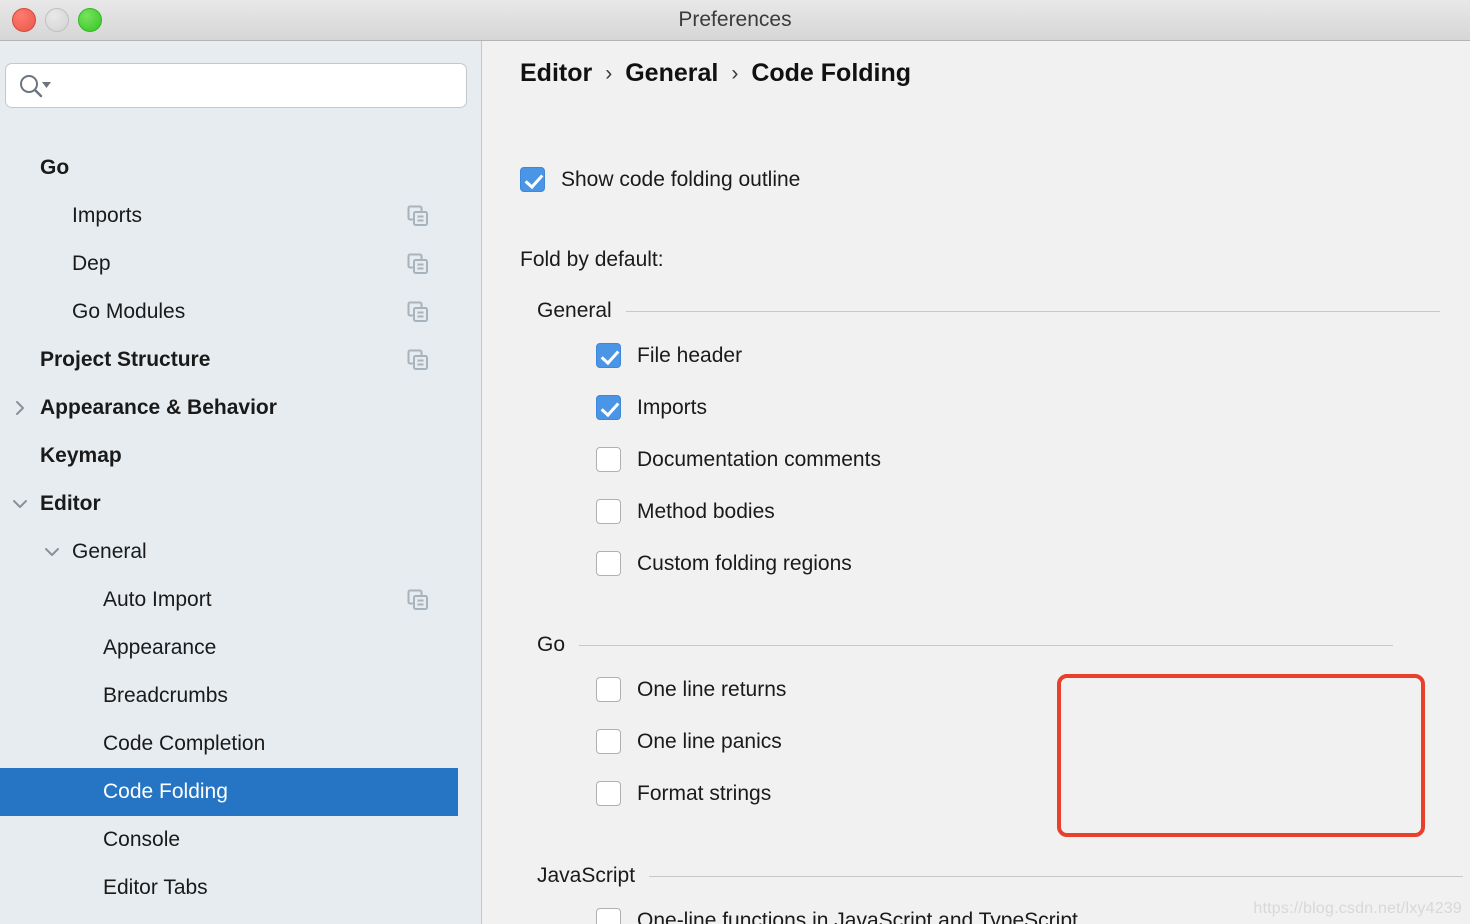 This screenshot has height=924, width=1470. I want to click on sidebar-item-appearance: Appearance, so click(229, 648).